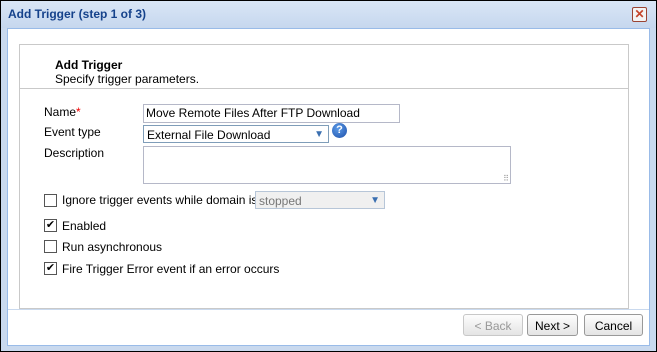 The height and width of the screenshot is (352, 657). I want to click on domain-state-value: stopped, so click(280, 201).